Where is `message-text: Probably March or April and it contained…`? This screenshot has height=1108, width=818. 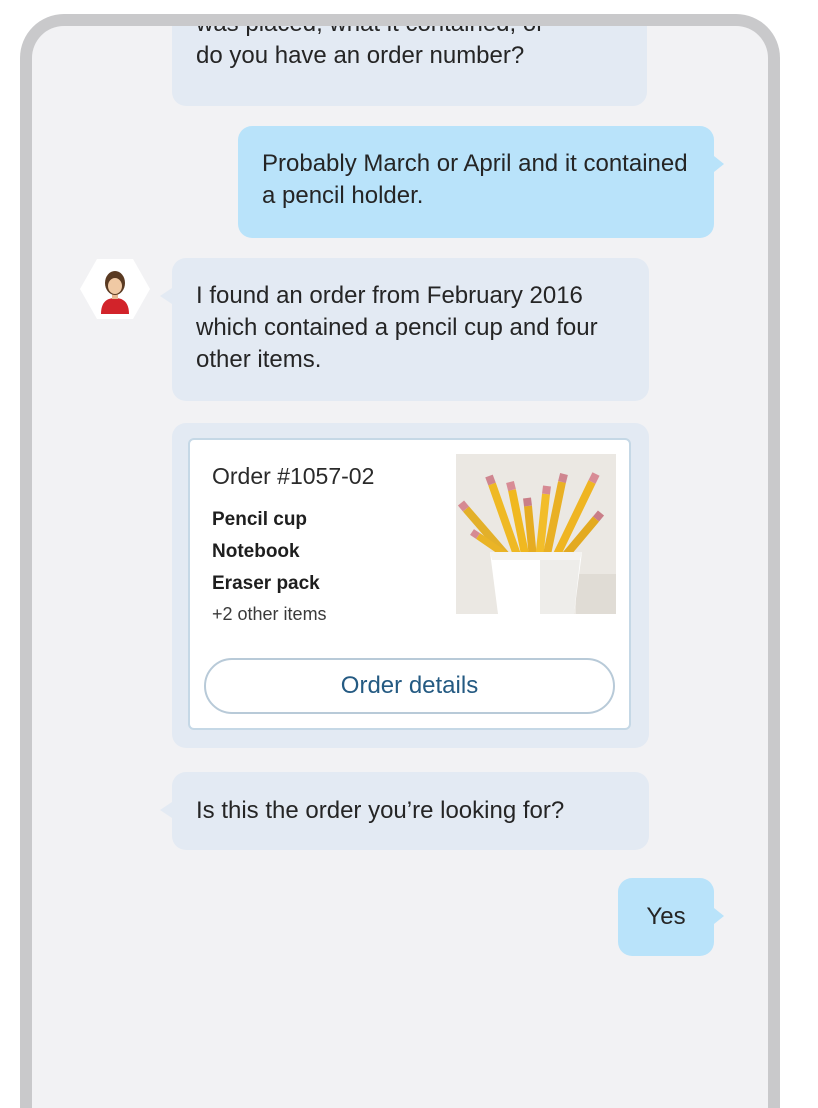 message-text: Probably March or April and it contained… is located at coordinates (475, 179).